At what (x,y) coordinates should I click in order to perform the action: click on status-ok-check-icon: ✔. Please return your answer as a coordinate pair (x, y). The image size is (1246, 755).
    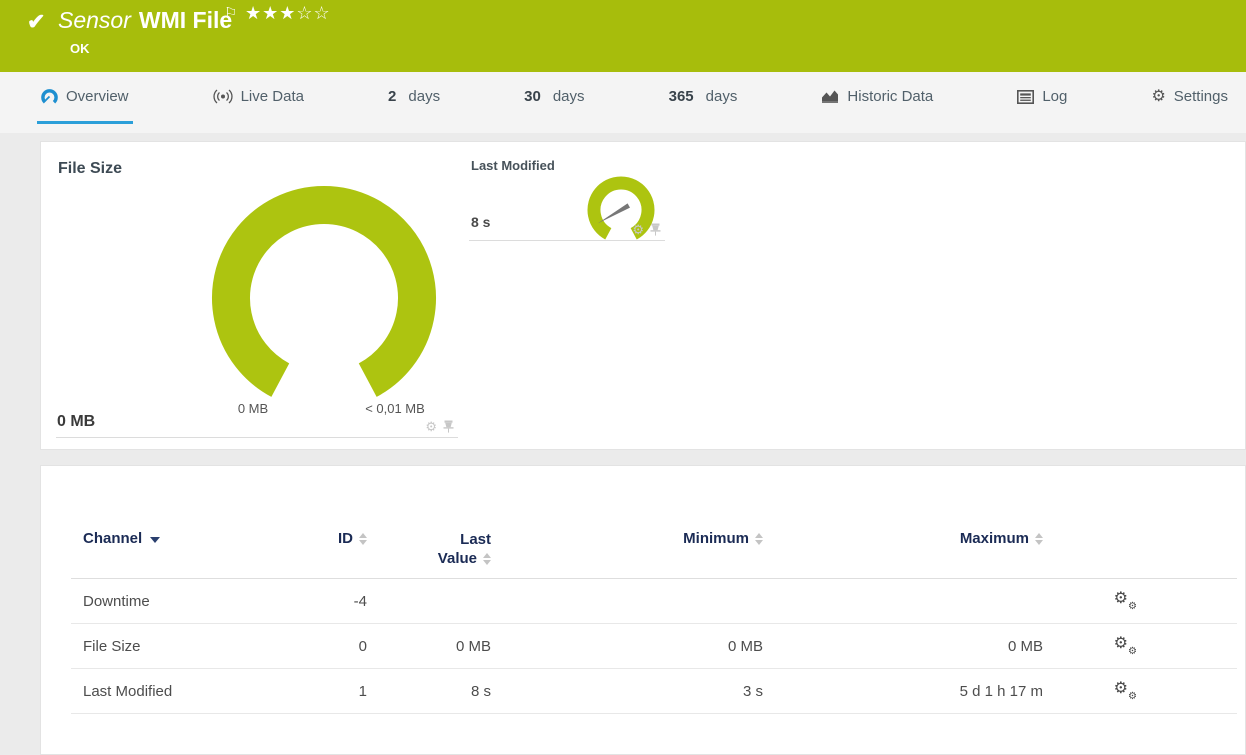
    Looking at the image, I should click on (36, 21).